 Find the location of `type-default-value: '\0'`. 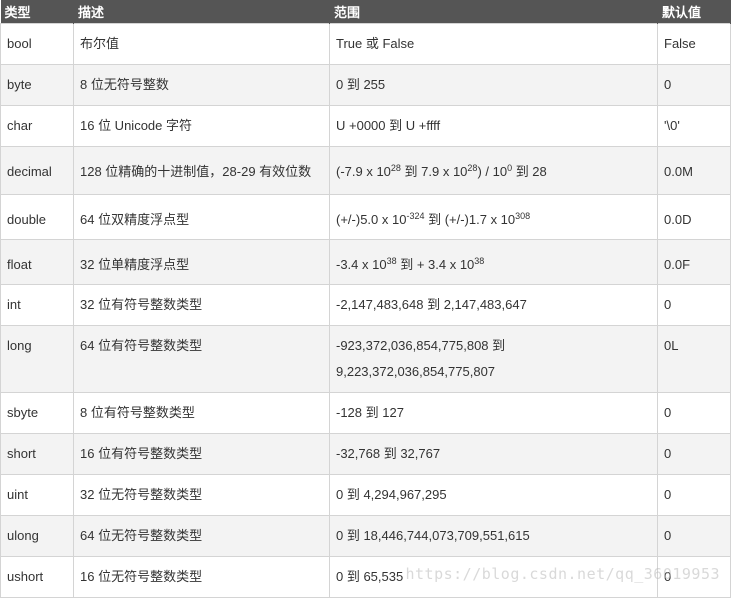

type-default-value: '\0' is located at coordinates (672, 125).